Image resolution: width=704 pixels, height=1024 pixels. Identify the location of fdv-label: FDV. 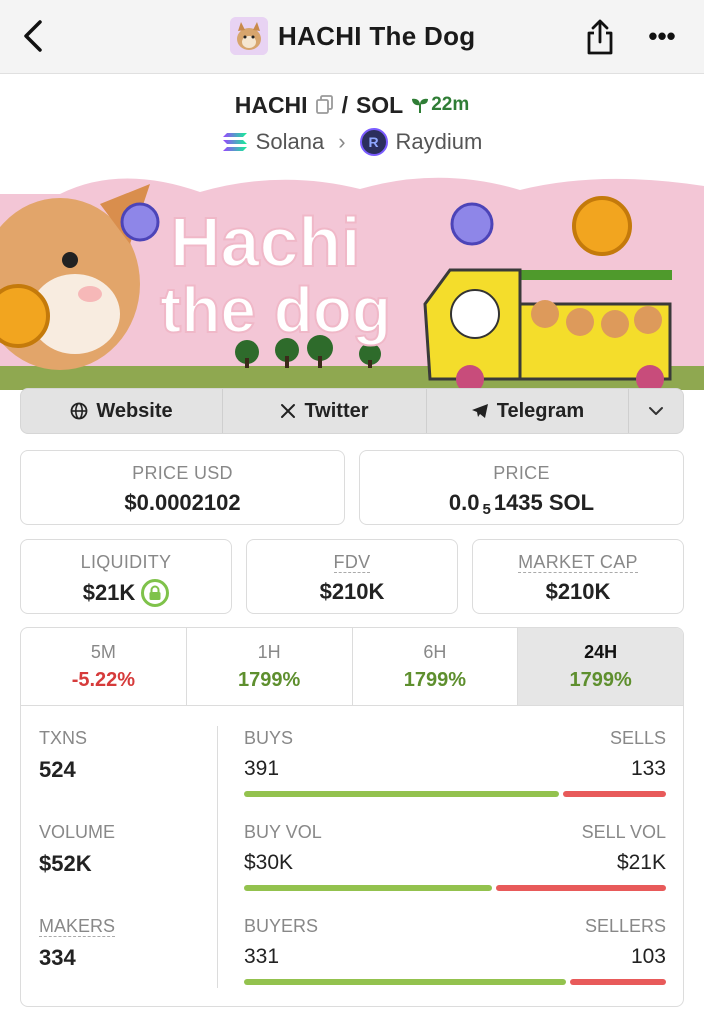
(352, 562).